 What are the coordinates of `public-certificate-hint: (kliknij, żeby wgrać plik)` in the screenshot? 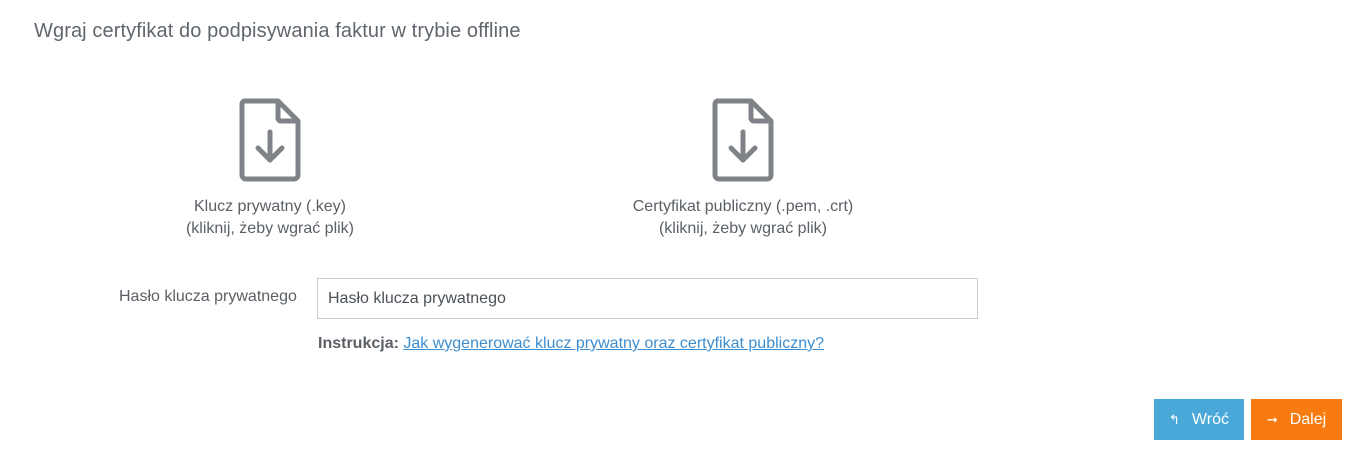 It's located at (743, 228).